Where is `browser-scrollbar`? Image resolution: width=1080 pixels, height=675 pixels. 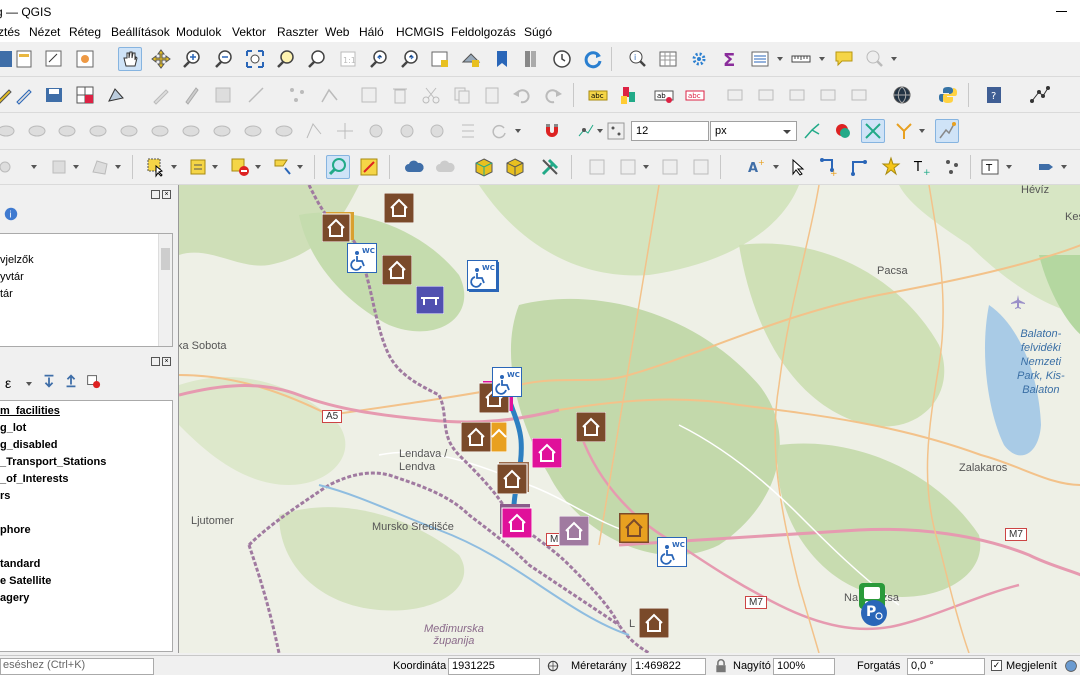
browser-scrollbar is located at coordinates (165, 290).